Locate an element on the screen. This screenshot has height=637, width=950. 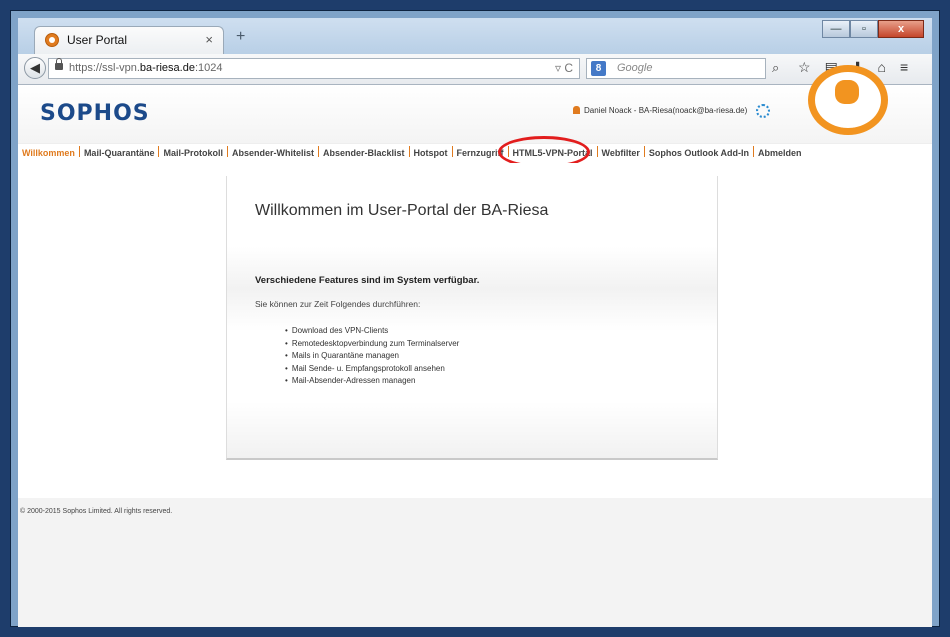
reload-icon: ▿ C is located at coordinates (564, 68).